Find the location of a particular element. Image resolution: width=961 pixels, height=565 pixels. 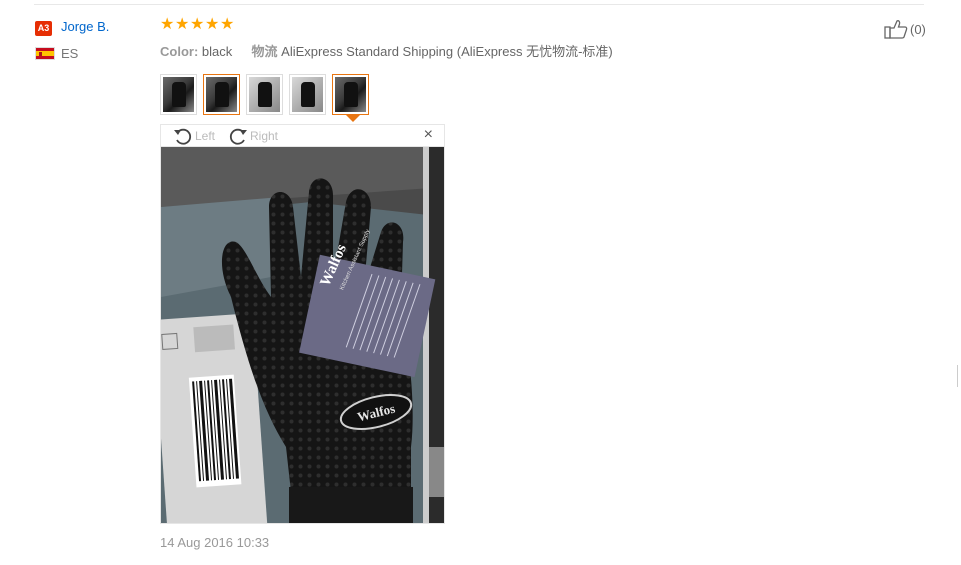

photo-viewer-toolbar: Left Right × is located at coordinates (302, 135).